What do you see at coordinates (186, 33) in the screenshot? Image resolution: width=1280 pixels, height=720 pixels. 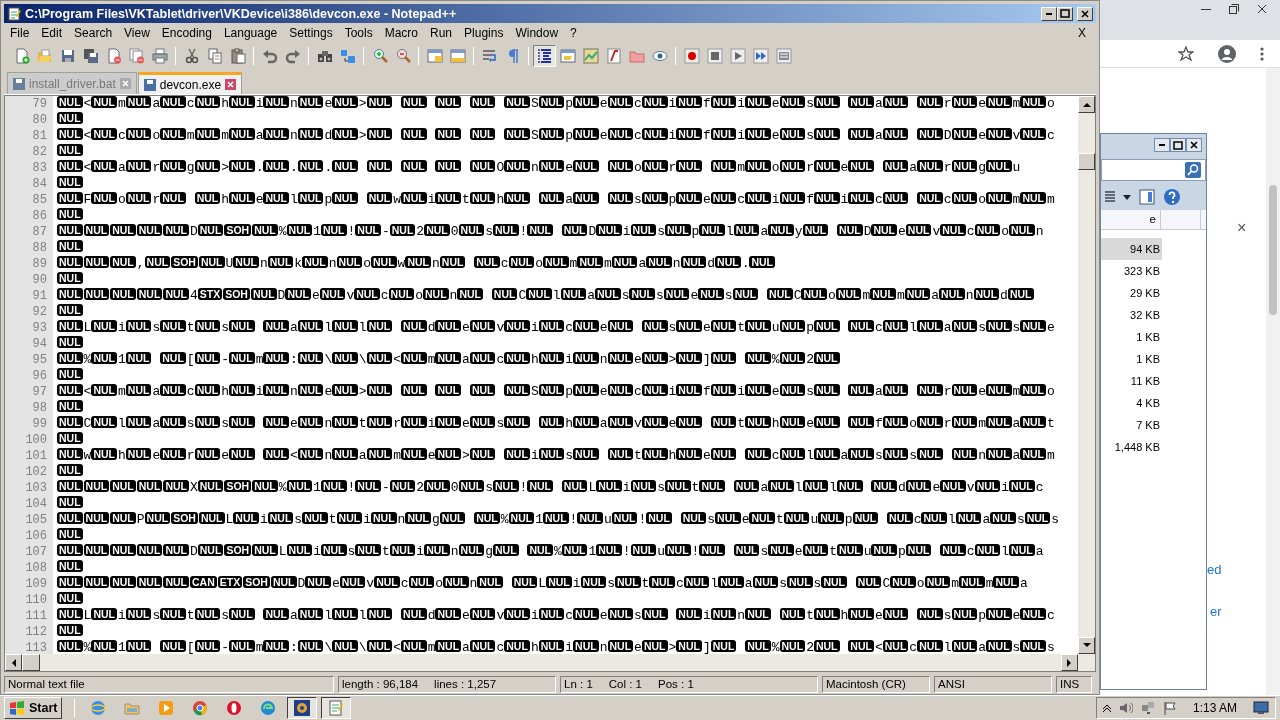 I see `menu-item: Encoding` at bounding box center [186, 33].